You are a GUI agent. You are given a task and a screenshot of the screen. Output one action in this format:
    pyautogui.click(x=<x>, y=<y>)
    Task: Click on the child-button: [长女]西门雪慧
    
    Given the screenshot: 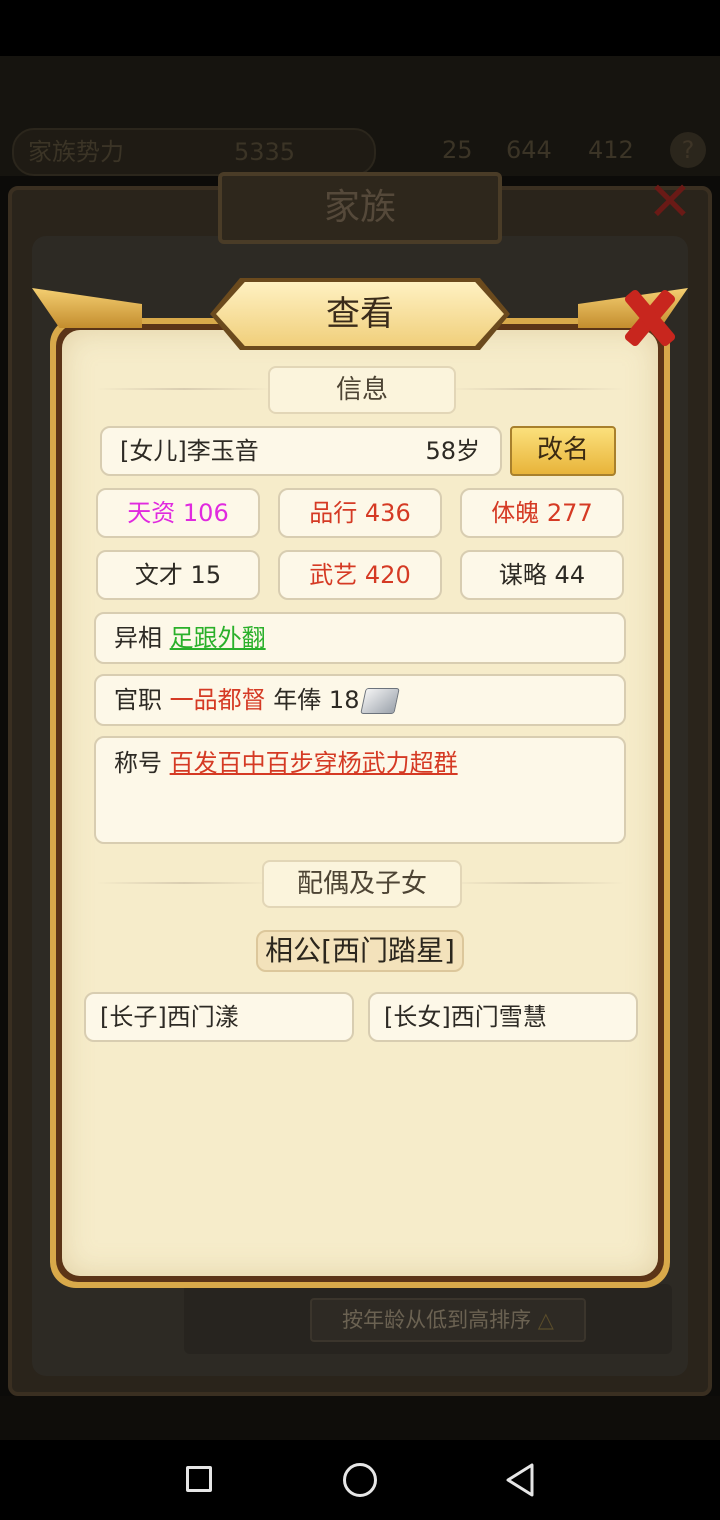 What is the action you would take?
    pyautogui.click(x=503, y=1017)
    